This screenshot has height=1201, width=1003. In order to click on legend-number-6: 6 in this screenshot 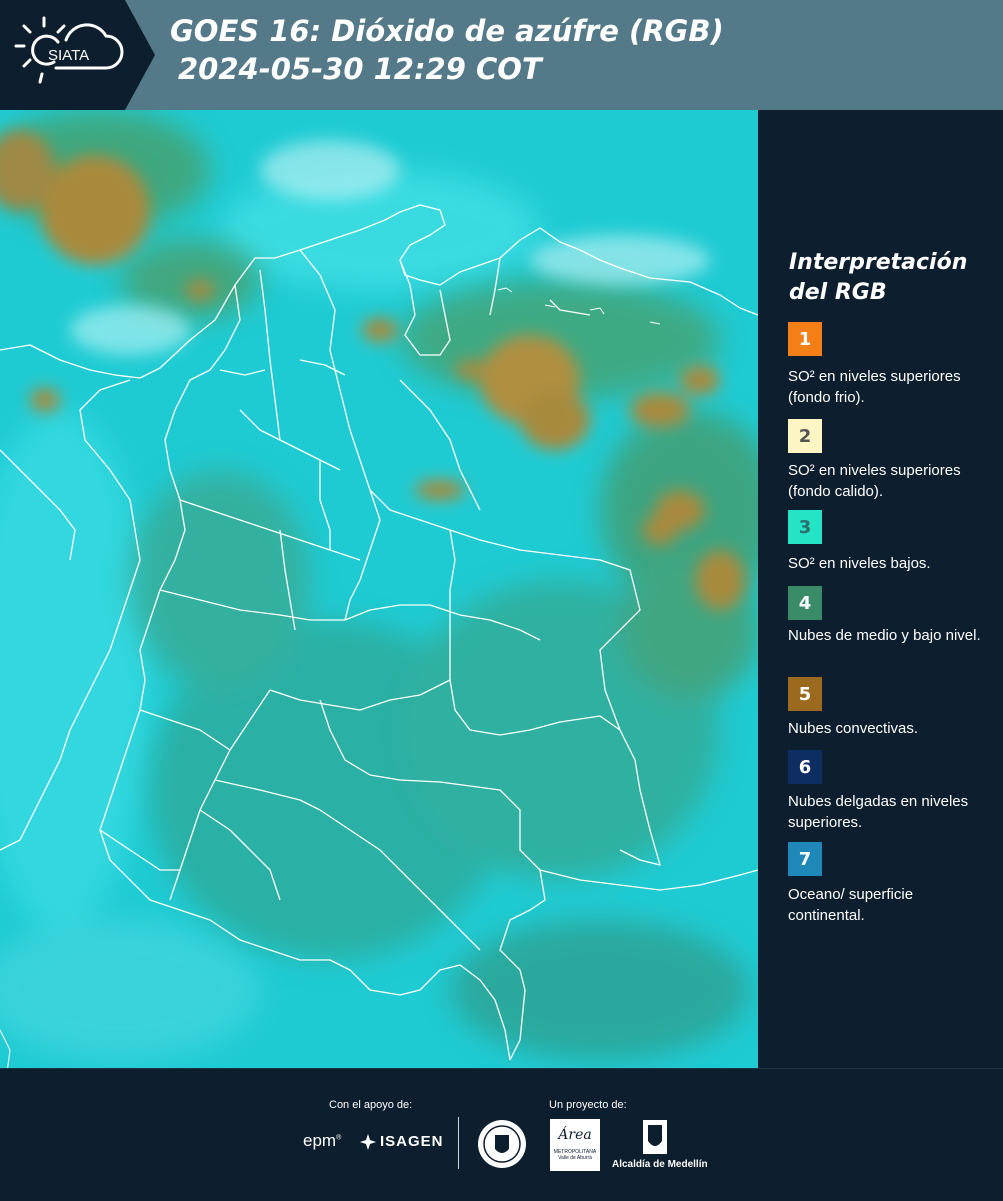, I will do `click(805, 767)`.